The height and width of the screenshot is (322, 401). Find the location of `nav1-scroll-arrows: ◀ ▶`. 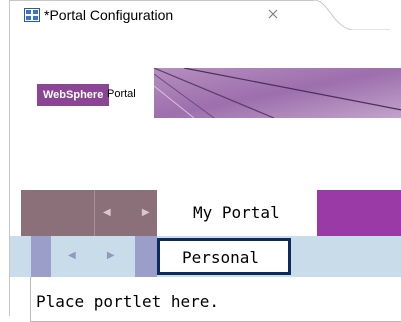

nav1-scroll-arrows: ◀ ▶ is located at coordinates (133, 212).